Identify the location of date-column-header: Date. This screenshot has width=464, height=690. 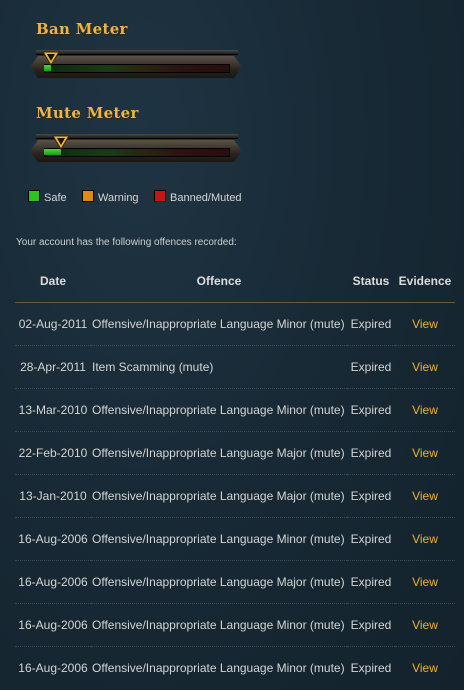
(53, 281).